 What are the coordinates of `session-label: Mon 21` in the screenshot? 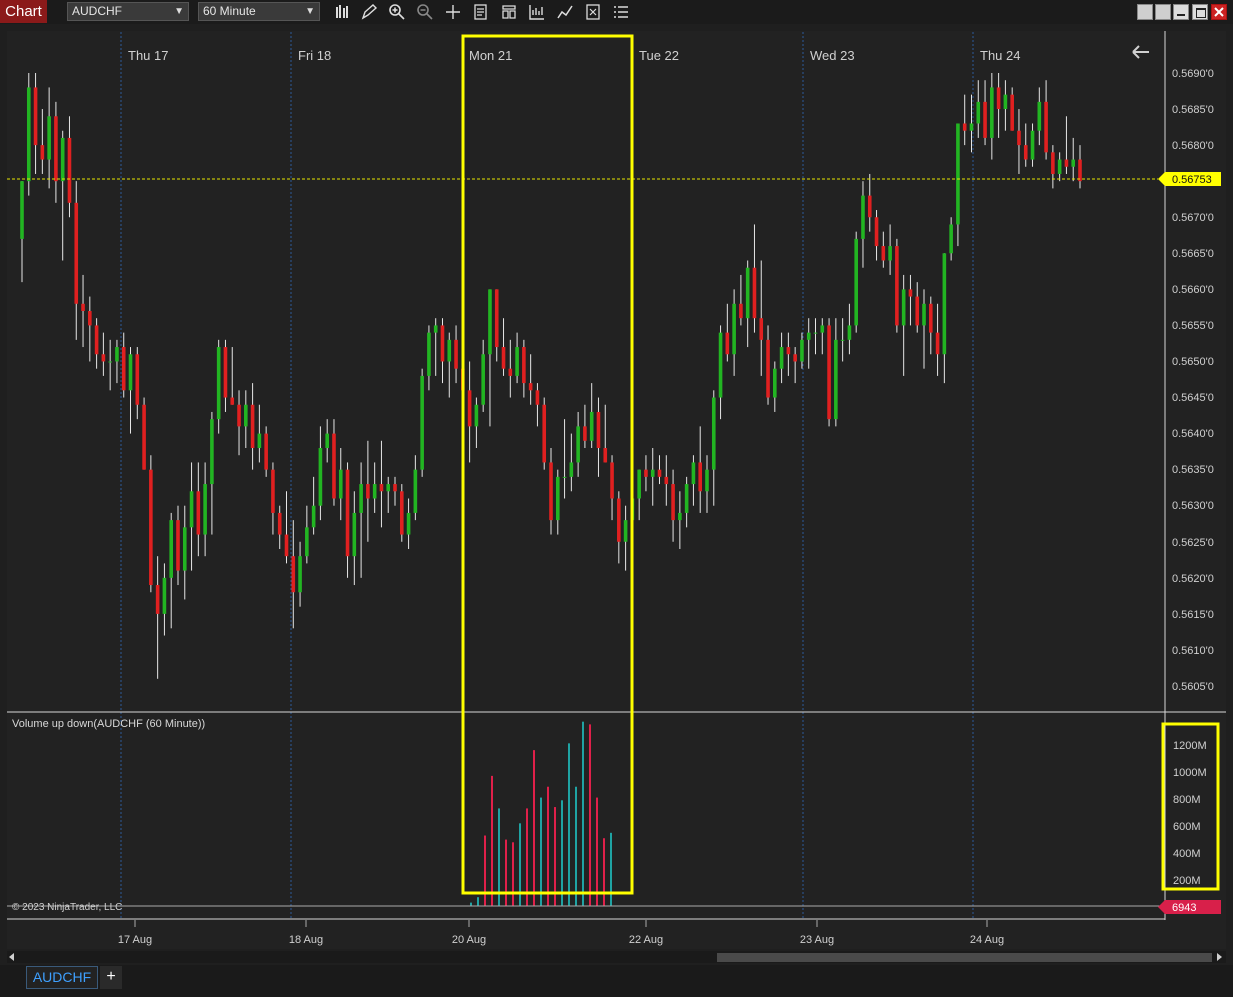 It's located at (490, 55).